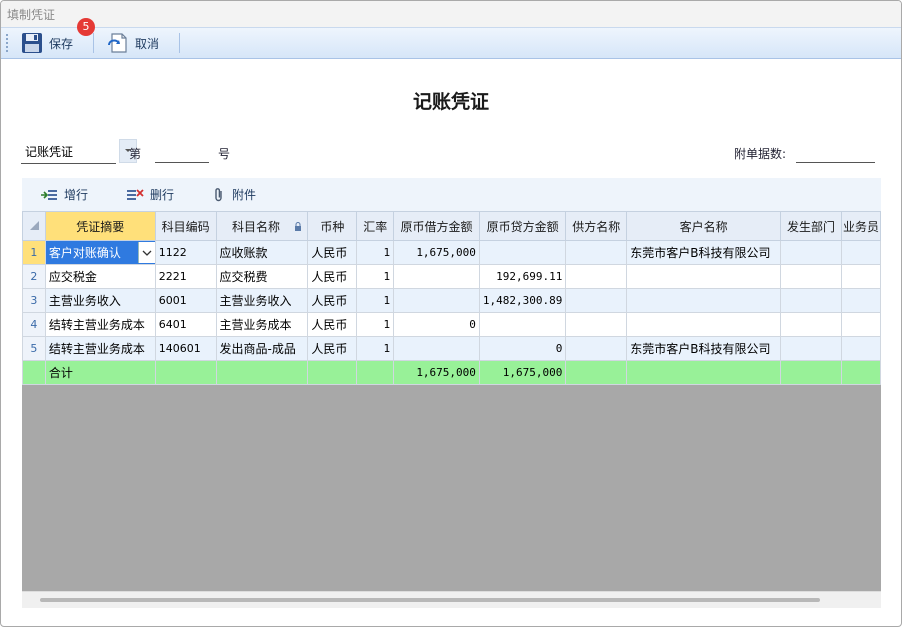 This screenshot has width=902, height=627. What do you see at coordinates (100, 226) in the screenshot?
I see `column-header-summary: 凭证摘要` at bounding box center [100, 226].